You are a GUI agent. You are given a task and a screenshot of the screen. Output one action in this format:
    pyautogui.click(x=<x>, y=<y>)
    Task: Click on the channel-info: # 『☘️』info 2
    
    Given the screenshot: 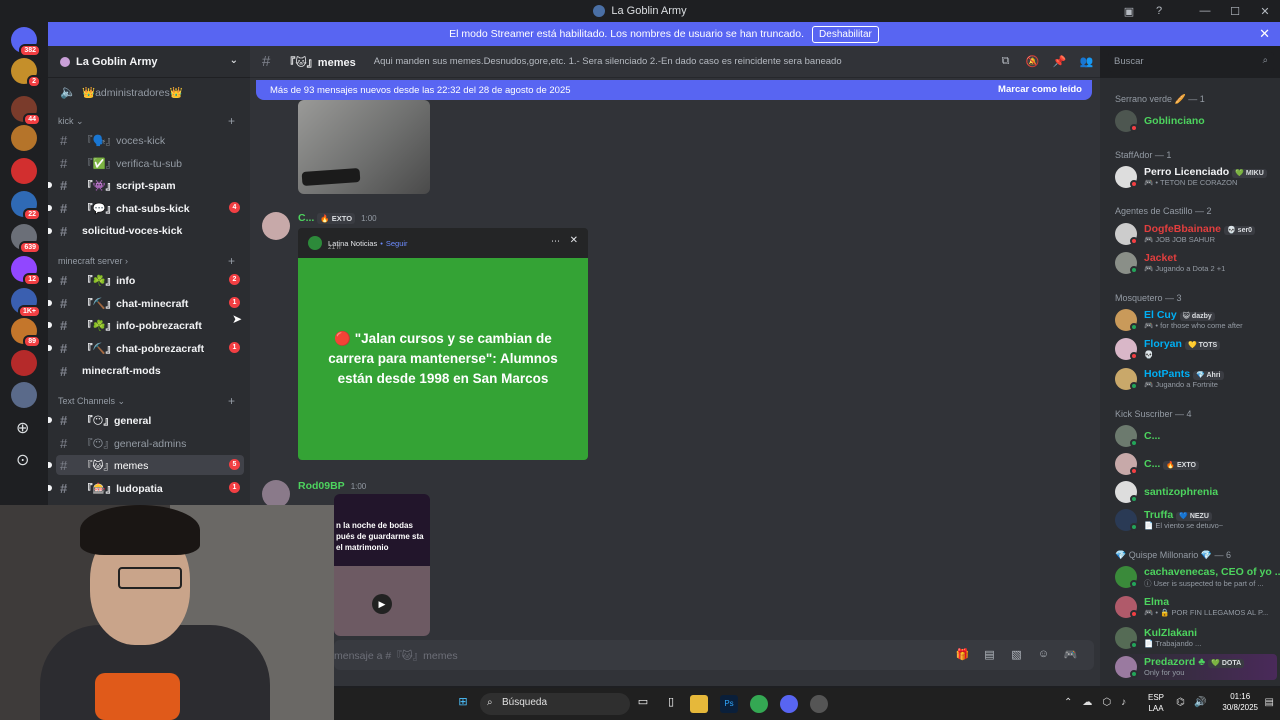 What is the action you would take?
    pyautogui.click(x=146, y=280)
    